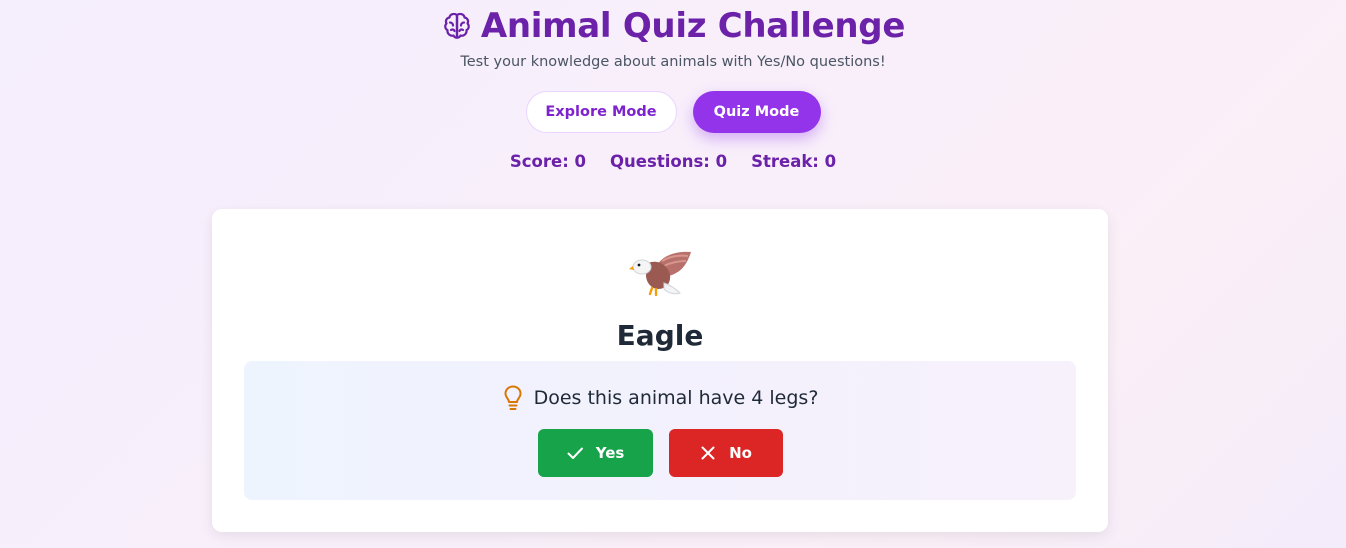  Describe the element at coordinates (693, 26) in the screenshot. I see `page-title: Animal Quiz Challenge` at that location.